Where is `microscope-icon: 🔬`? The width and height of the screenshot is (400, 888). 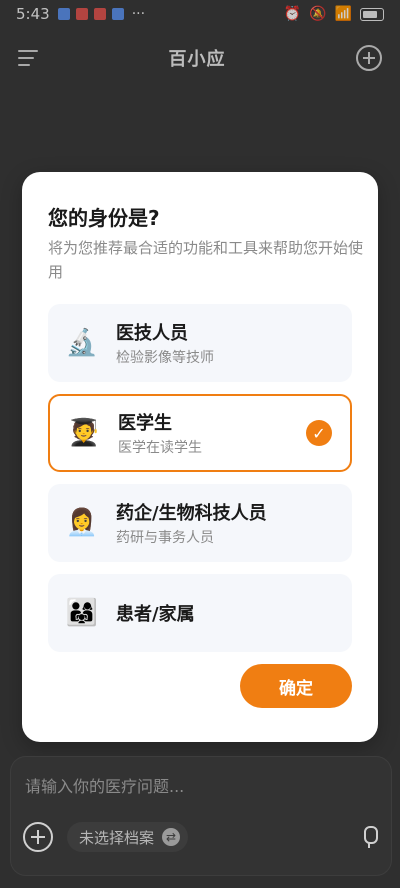
microscope-icon: 🔬 is located at coordinates (82, 343).